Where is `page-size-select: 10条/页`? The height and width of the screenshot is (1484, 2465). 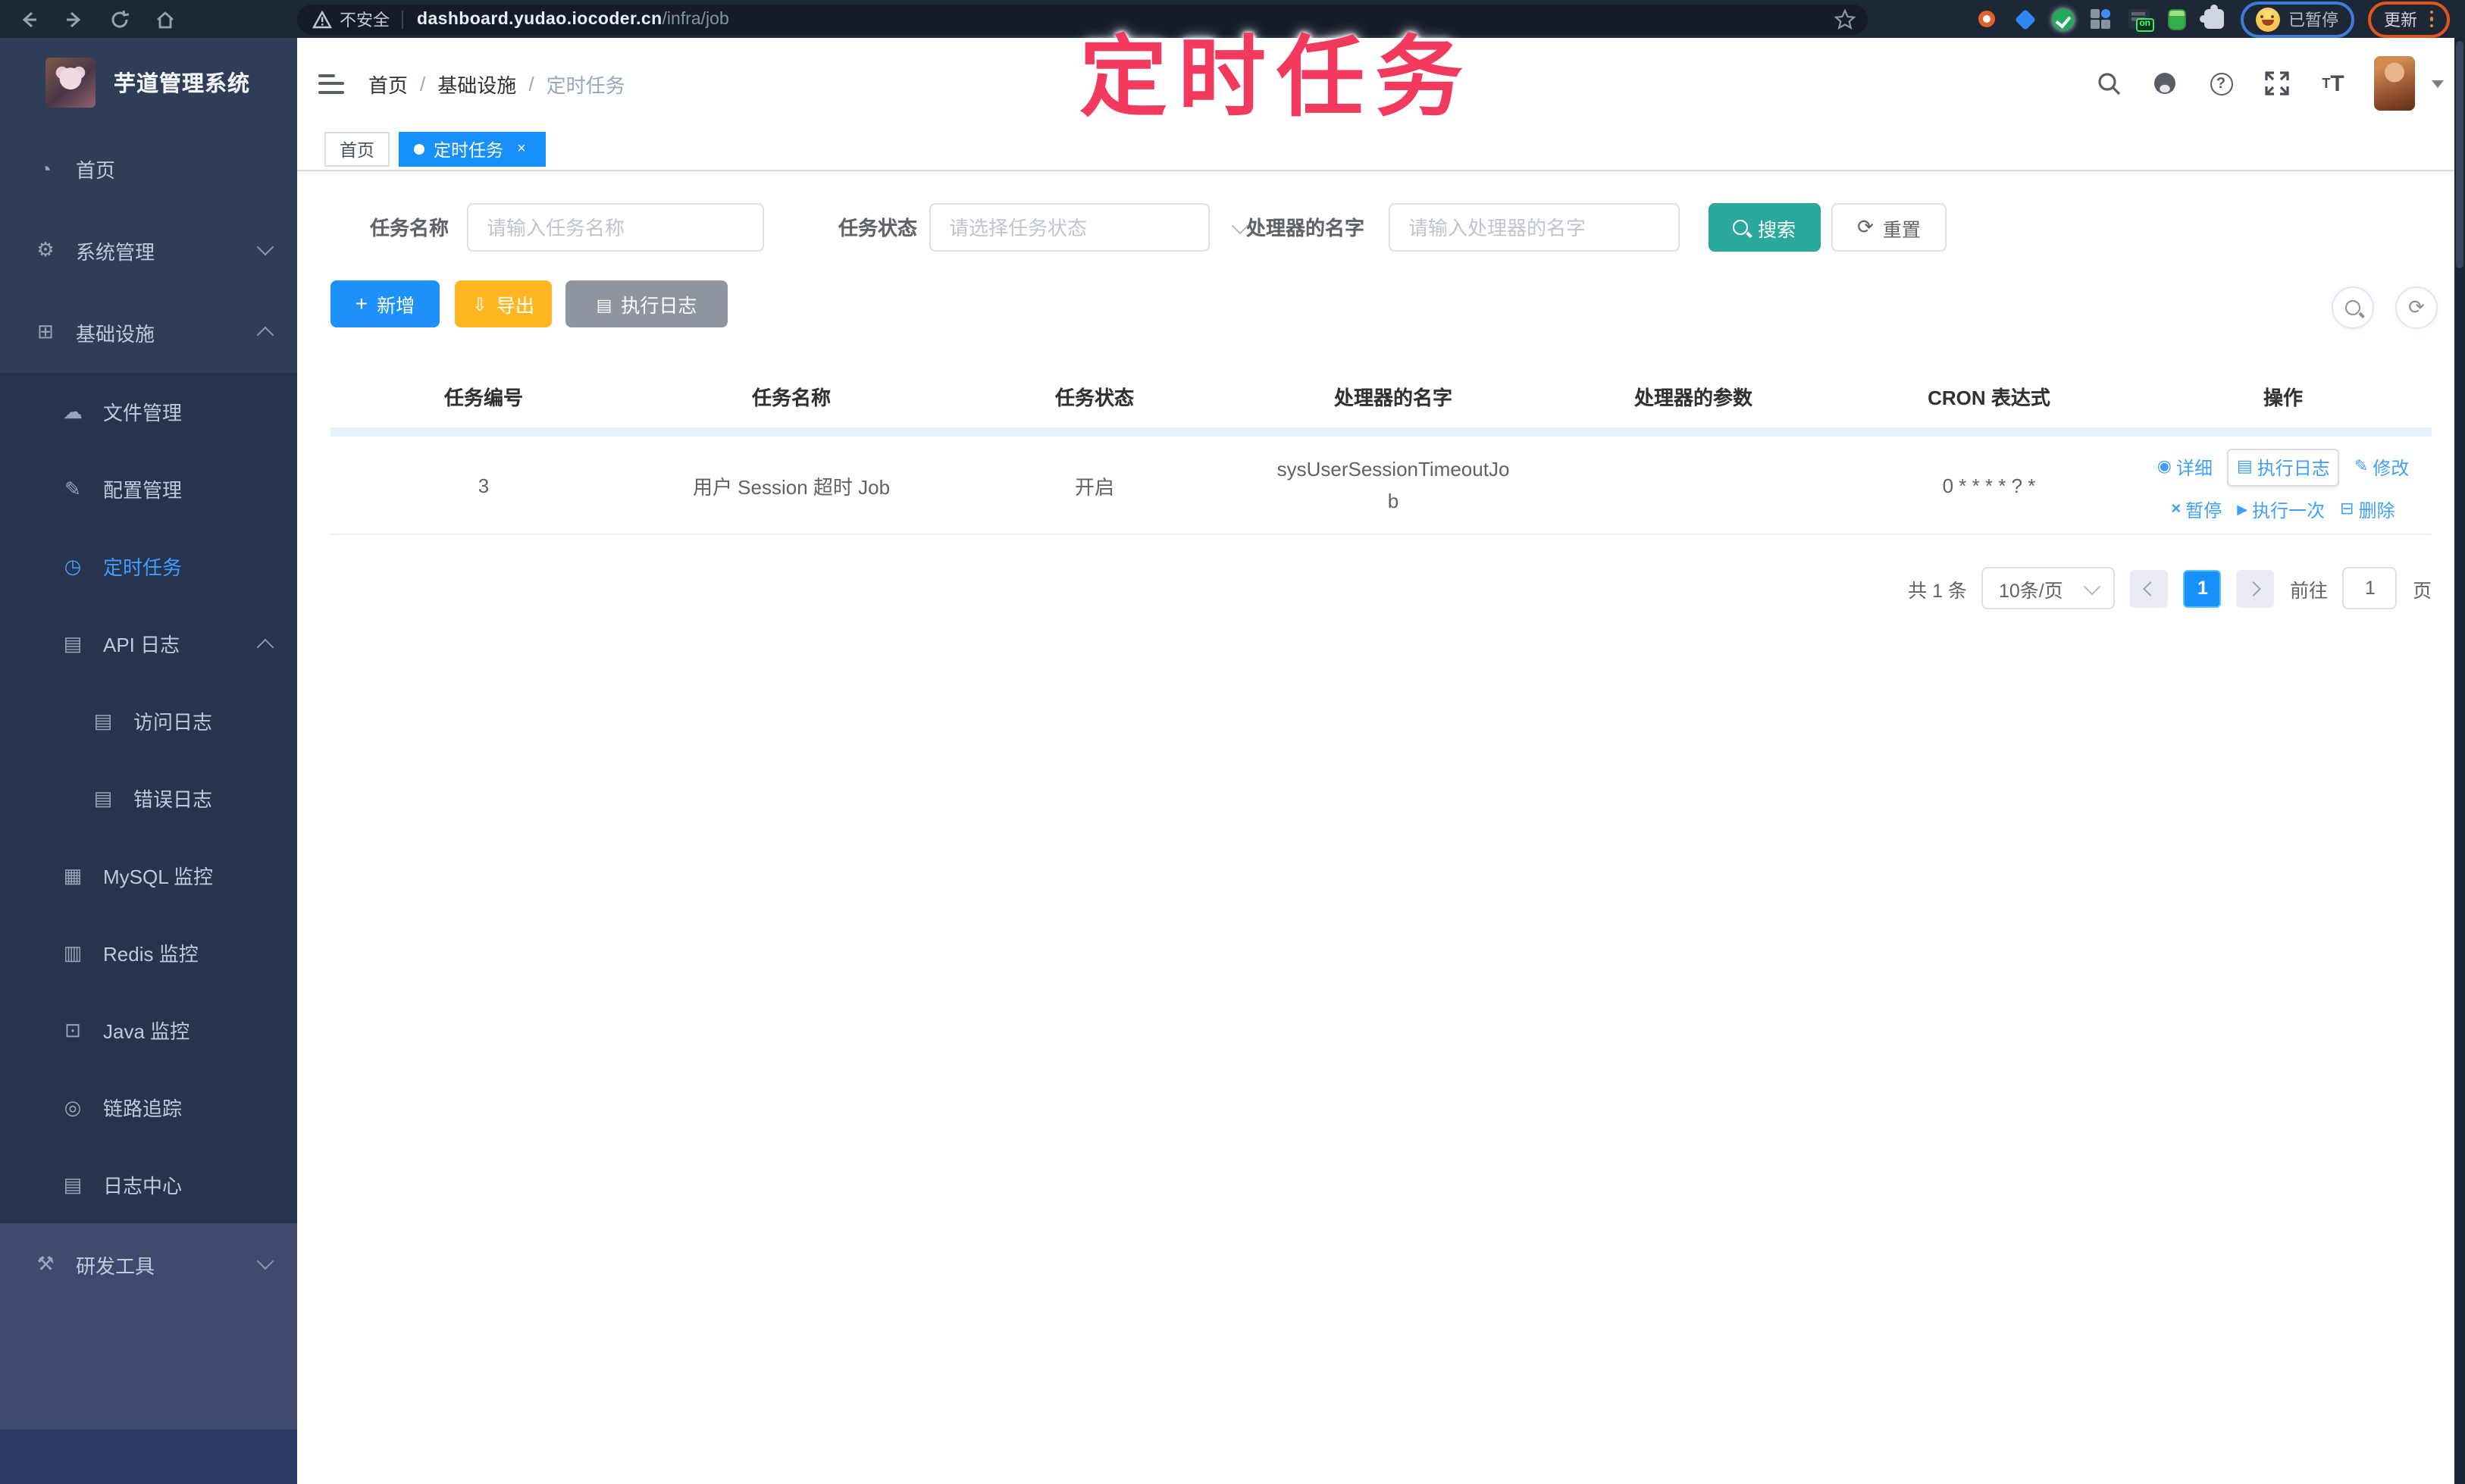
page-size-select: 10条/页 is located at coordinates (2048, 588).